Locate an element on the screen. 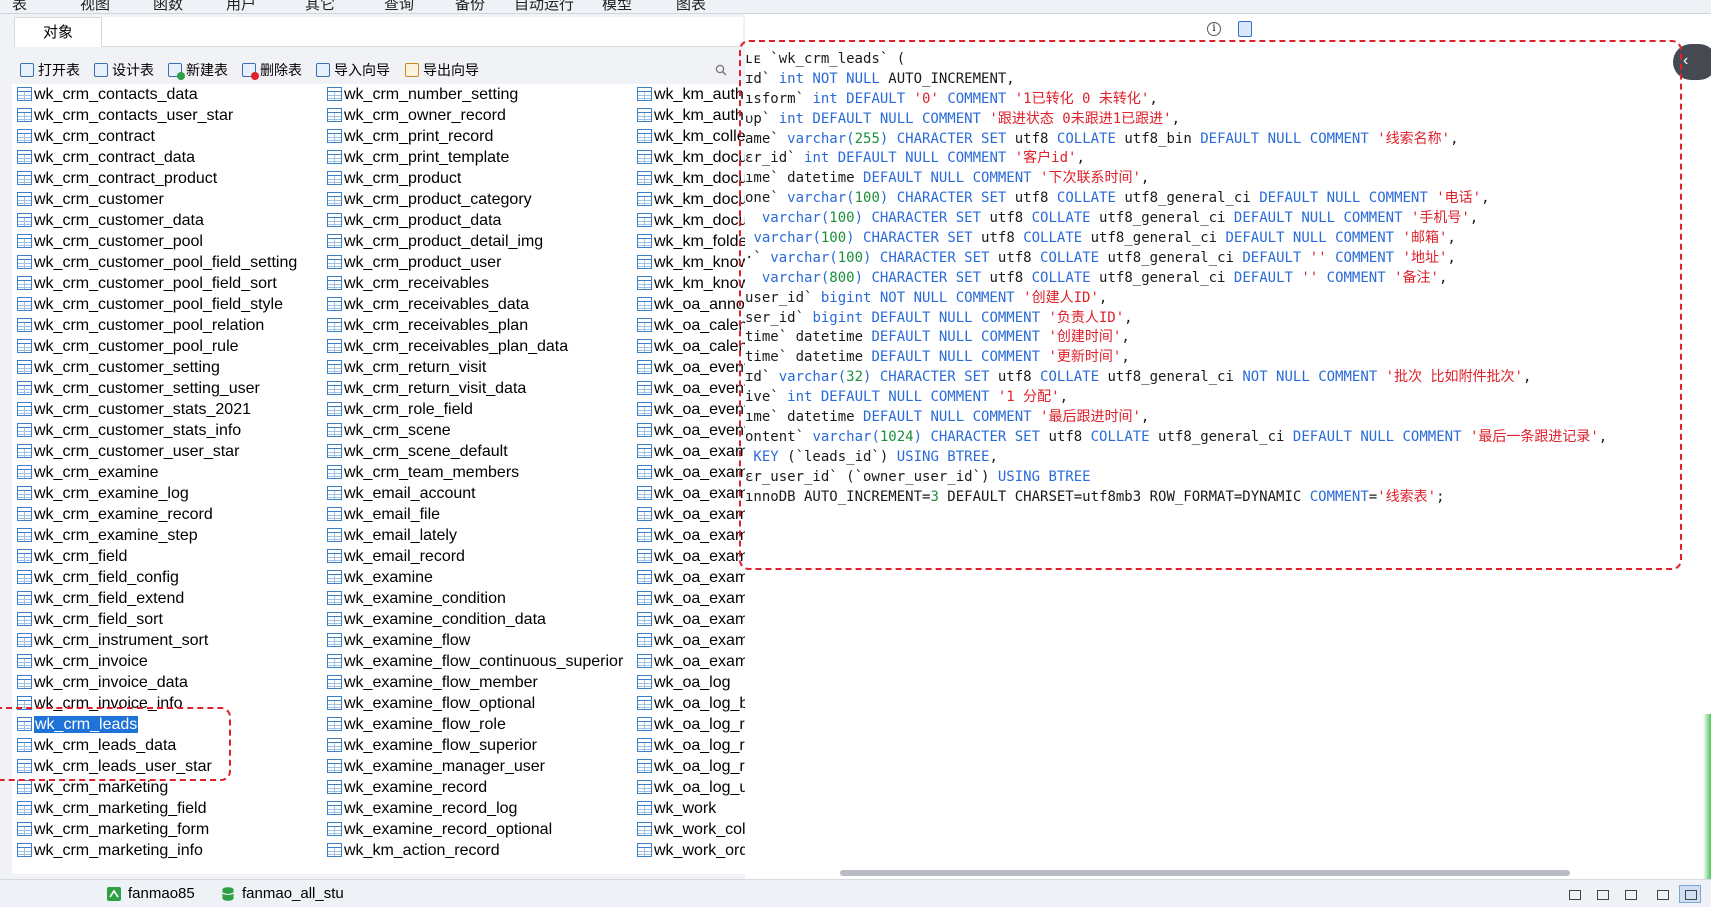 Image resolution: width=1711 pixels, height=907 pixels. table-list-item: wk_crm_leads is located at coordinates (155, 724).